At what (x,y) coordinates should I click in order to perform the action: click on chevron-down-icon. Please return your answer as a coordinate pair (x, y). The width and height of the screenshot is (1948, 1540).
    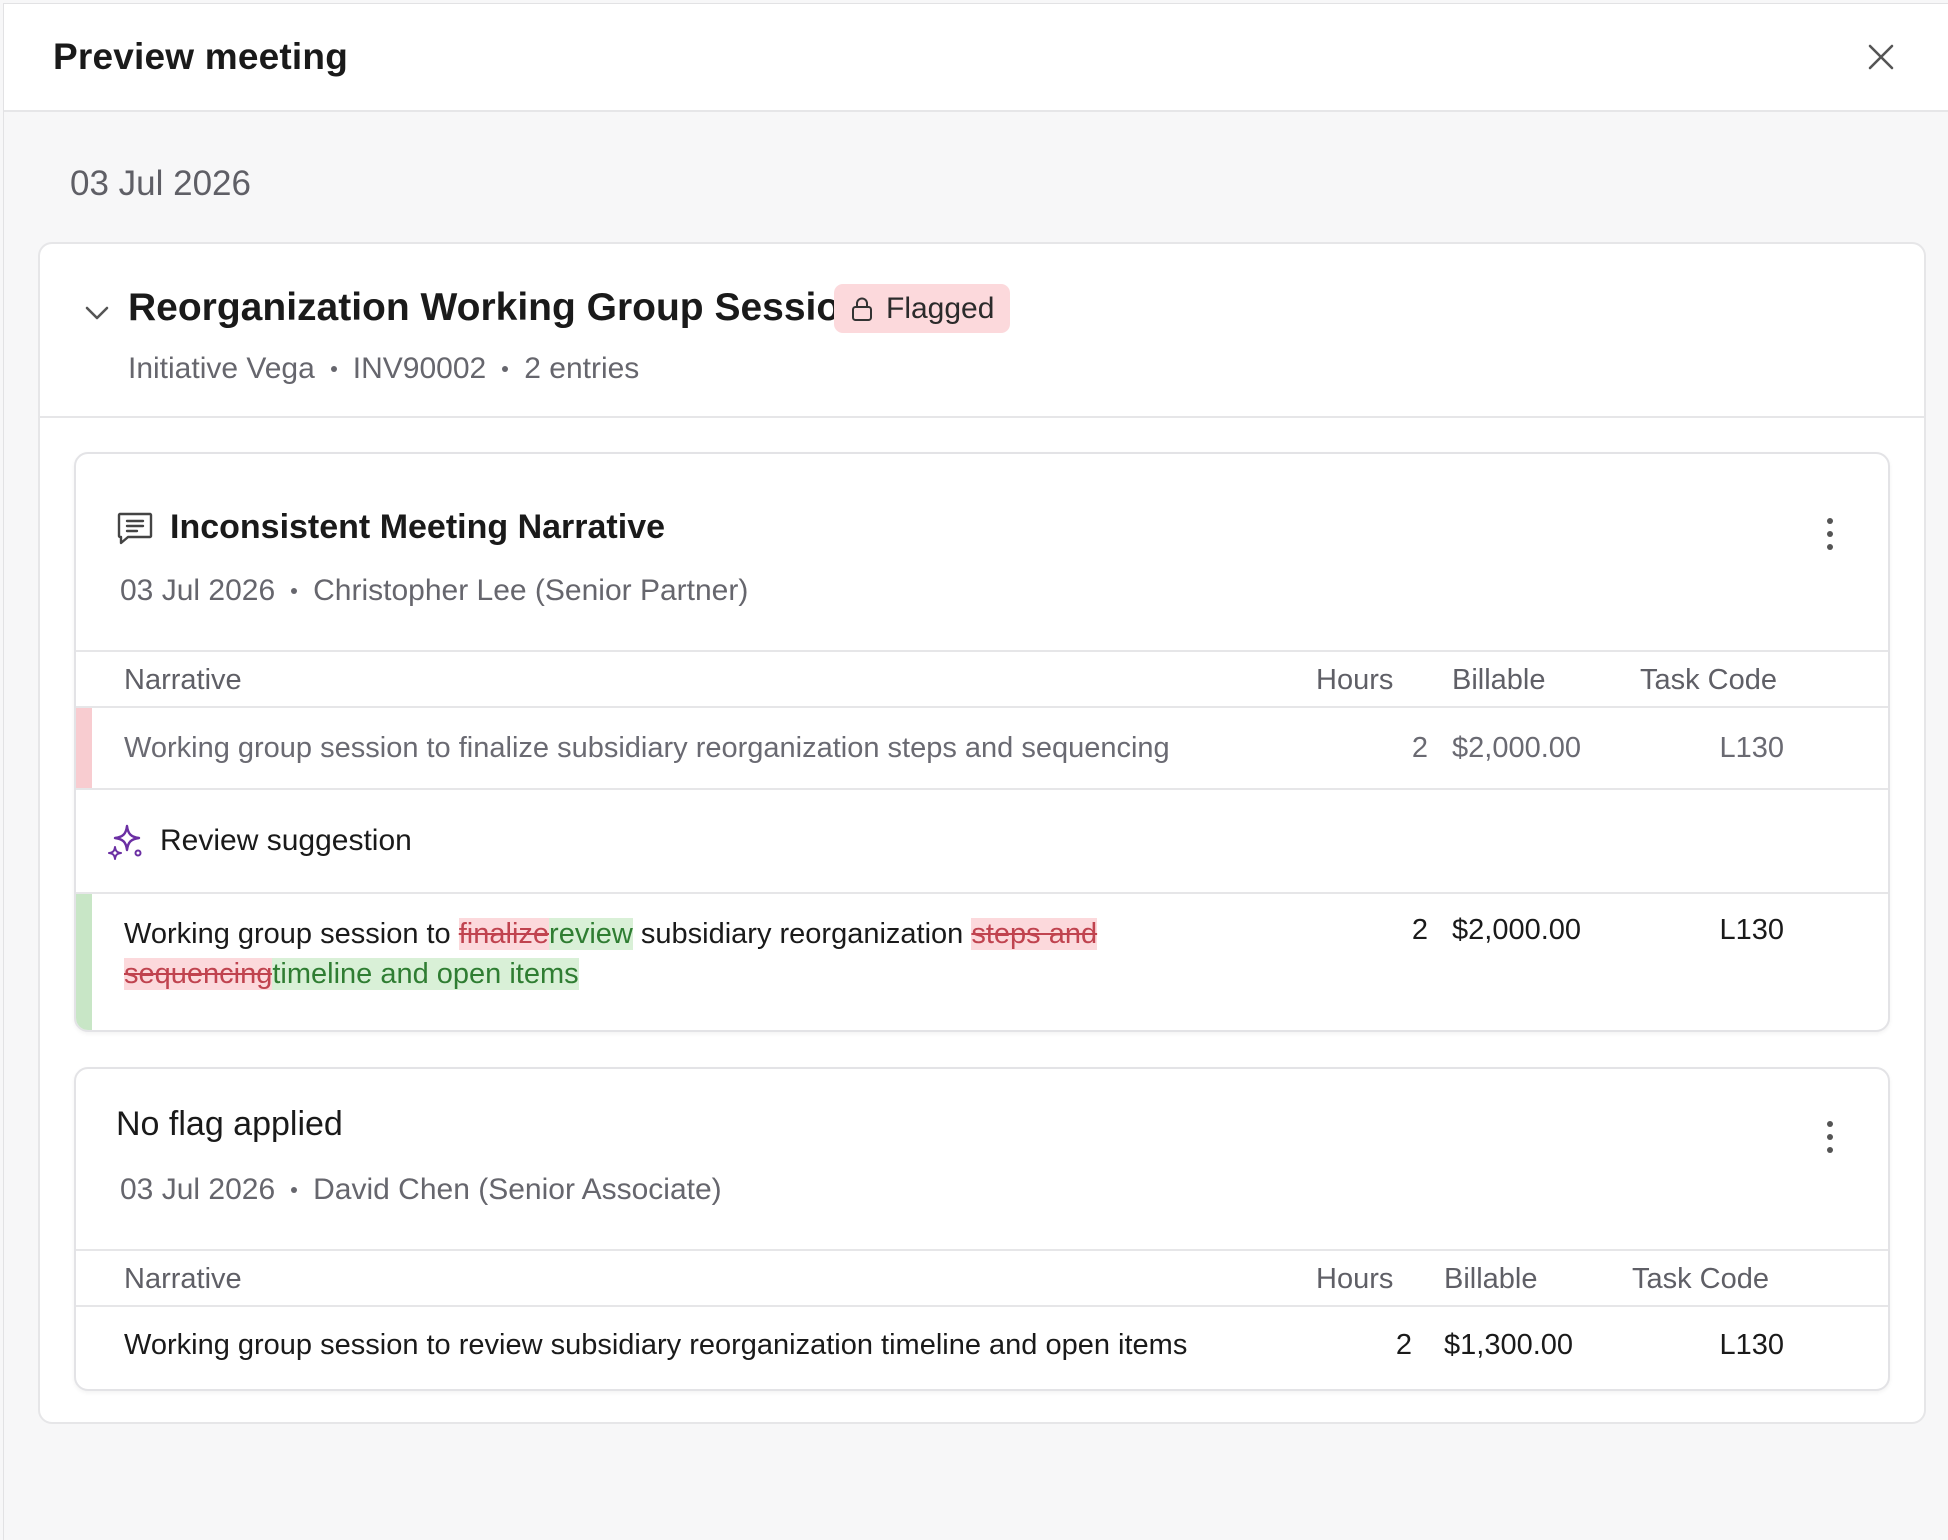
    Looking at the image, I should click on (97, 313).